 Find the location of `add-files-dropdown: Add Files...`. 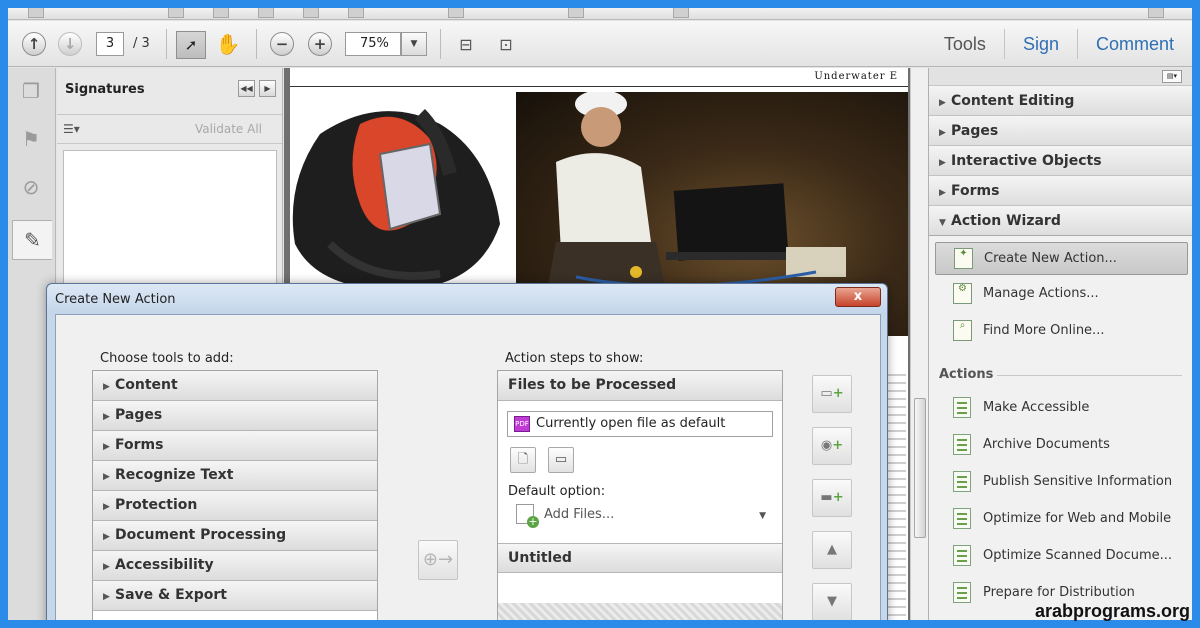

add-files-dropdown: Add Files... is located at coordinates (565, 516).